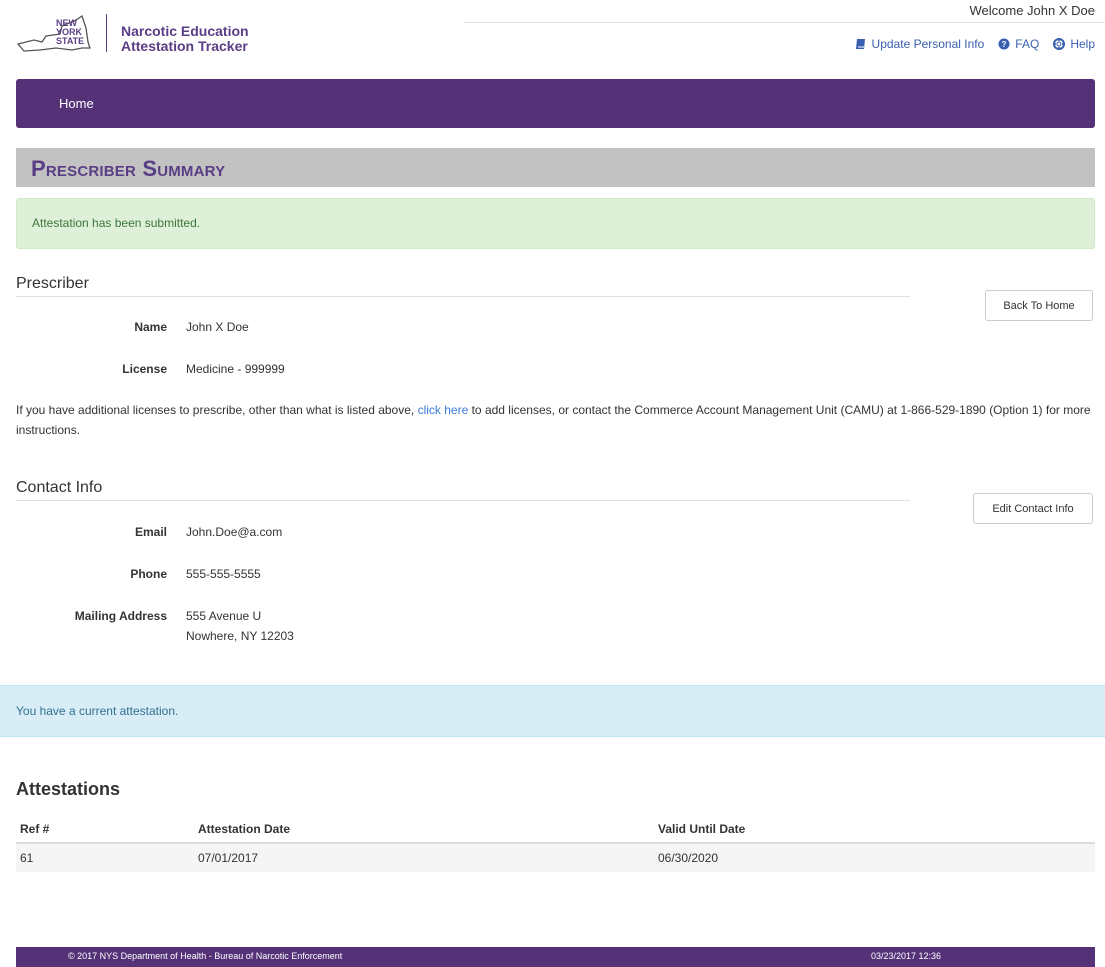 This screenshot has height=967, width=1105. I want to click on cell-ref: 61, so click(105, 857).